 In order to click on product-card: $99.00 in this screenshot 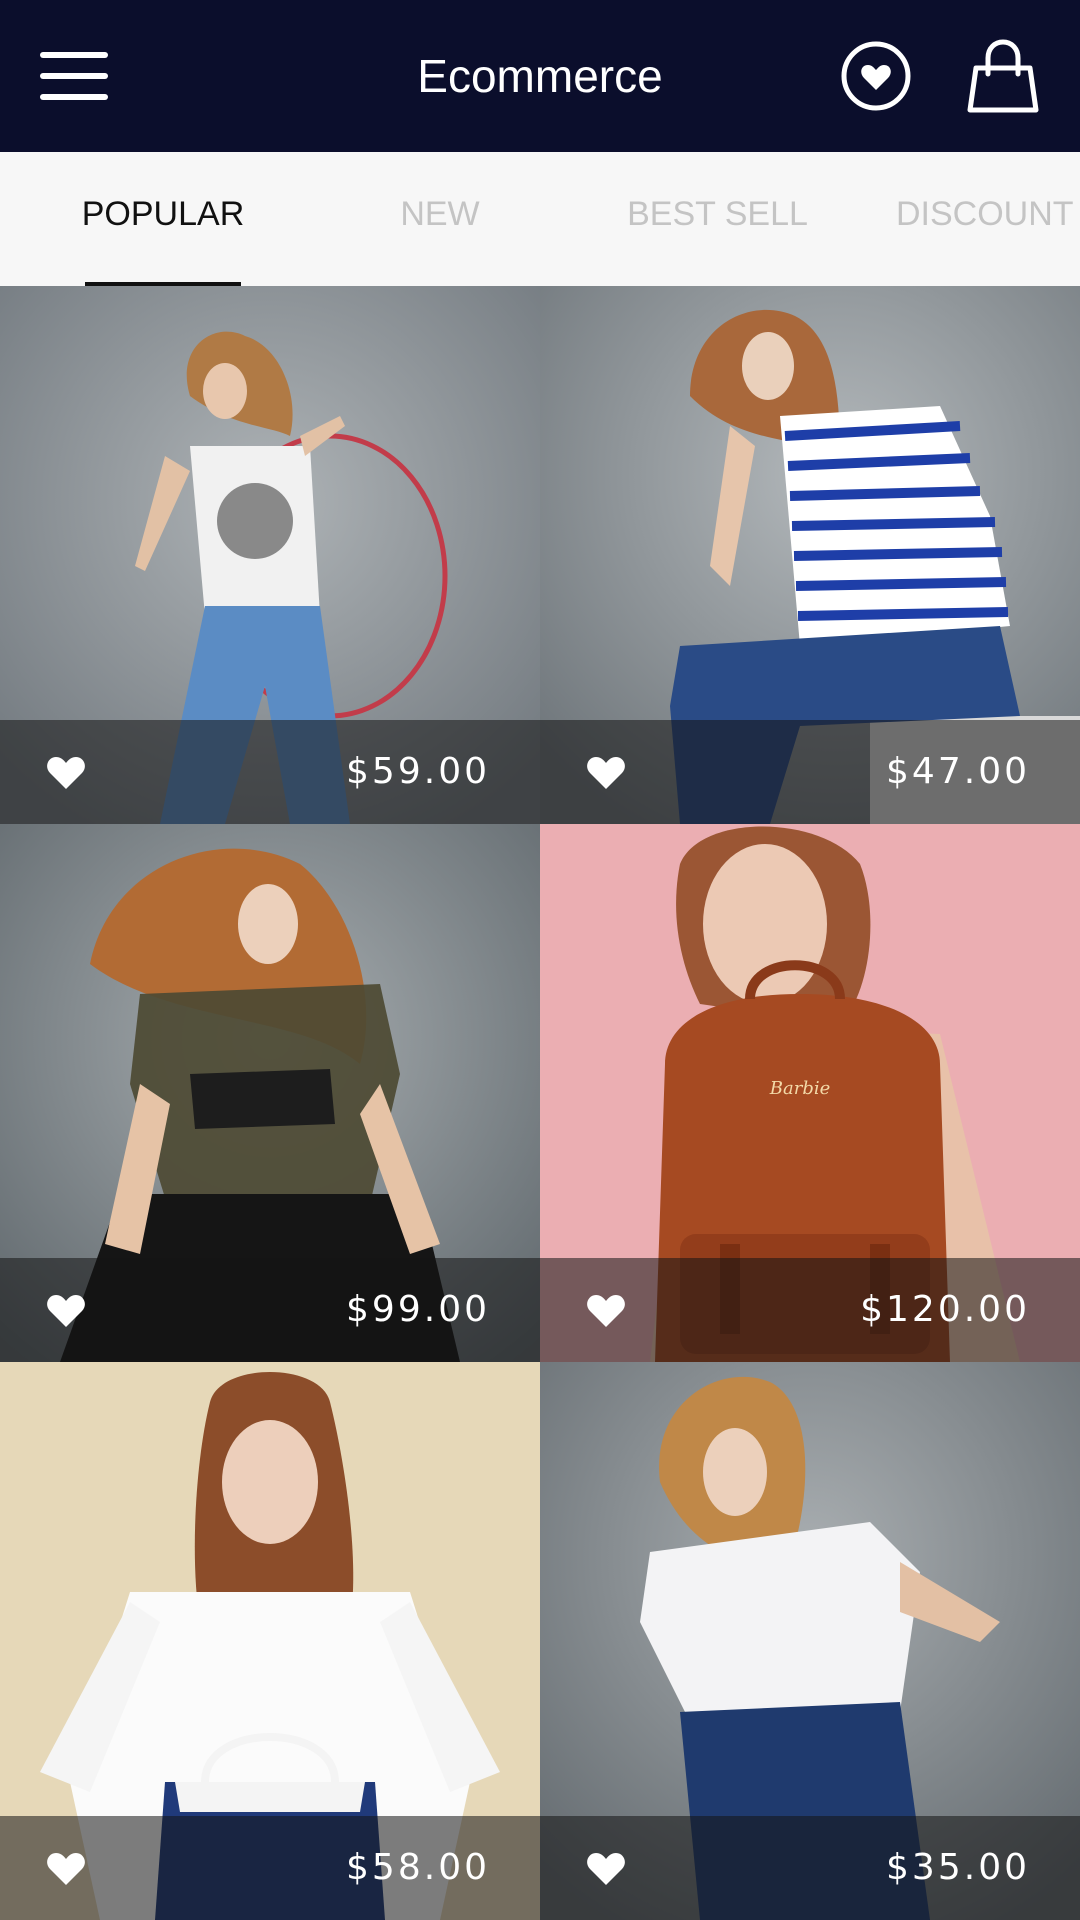, I will do `click(270, 1093)`.